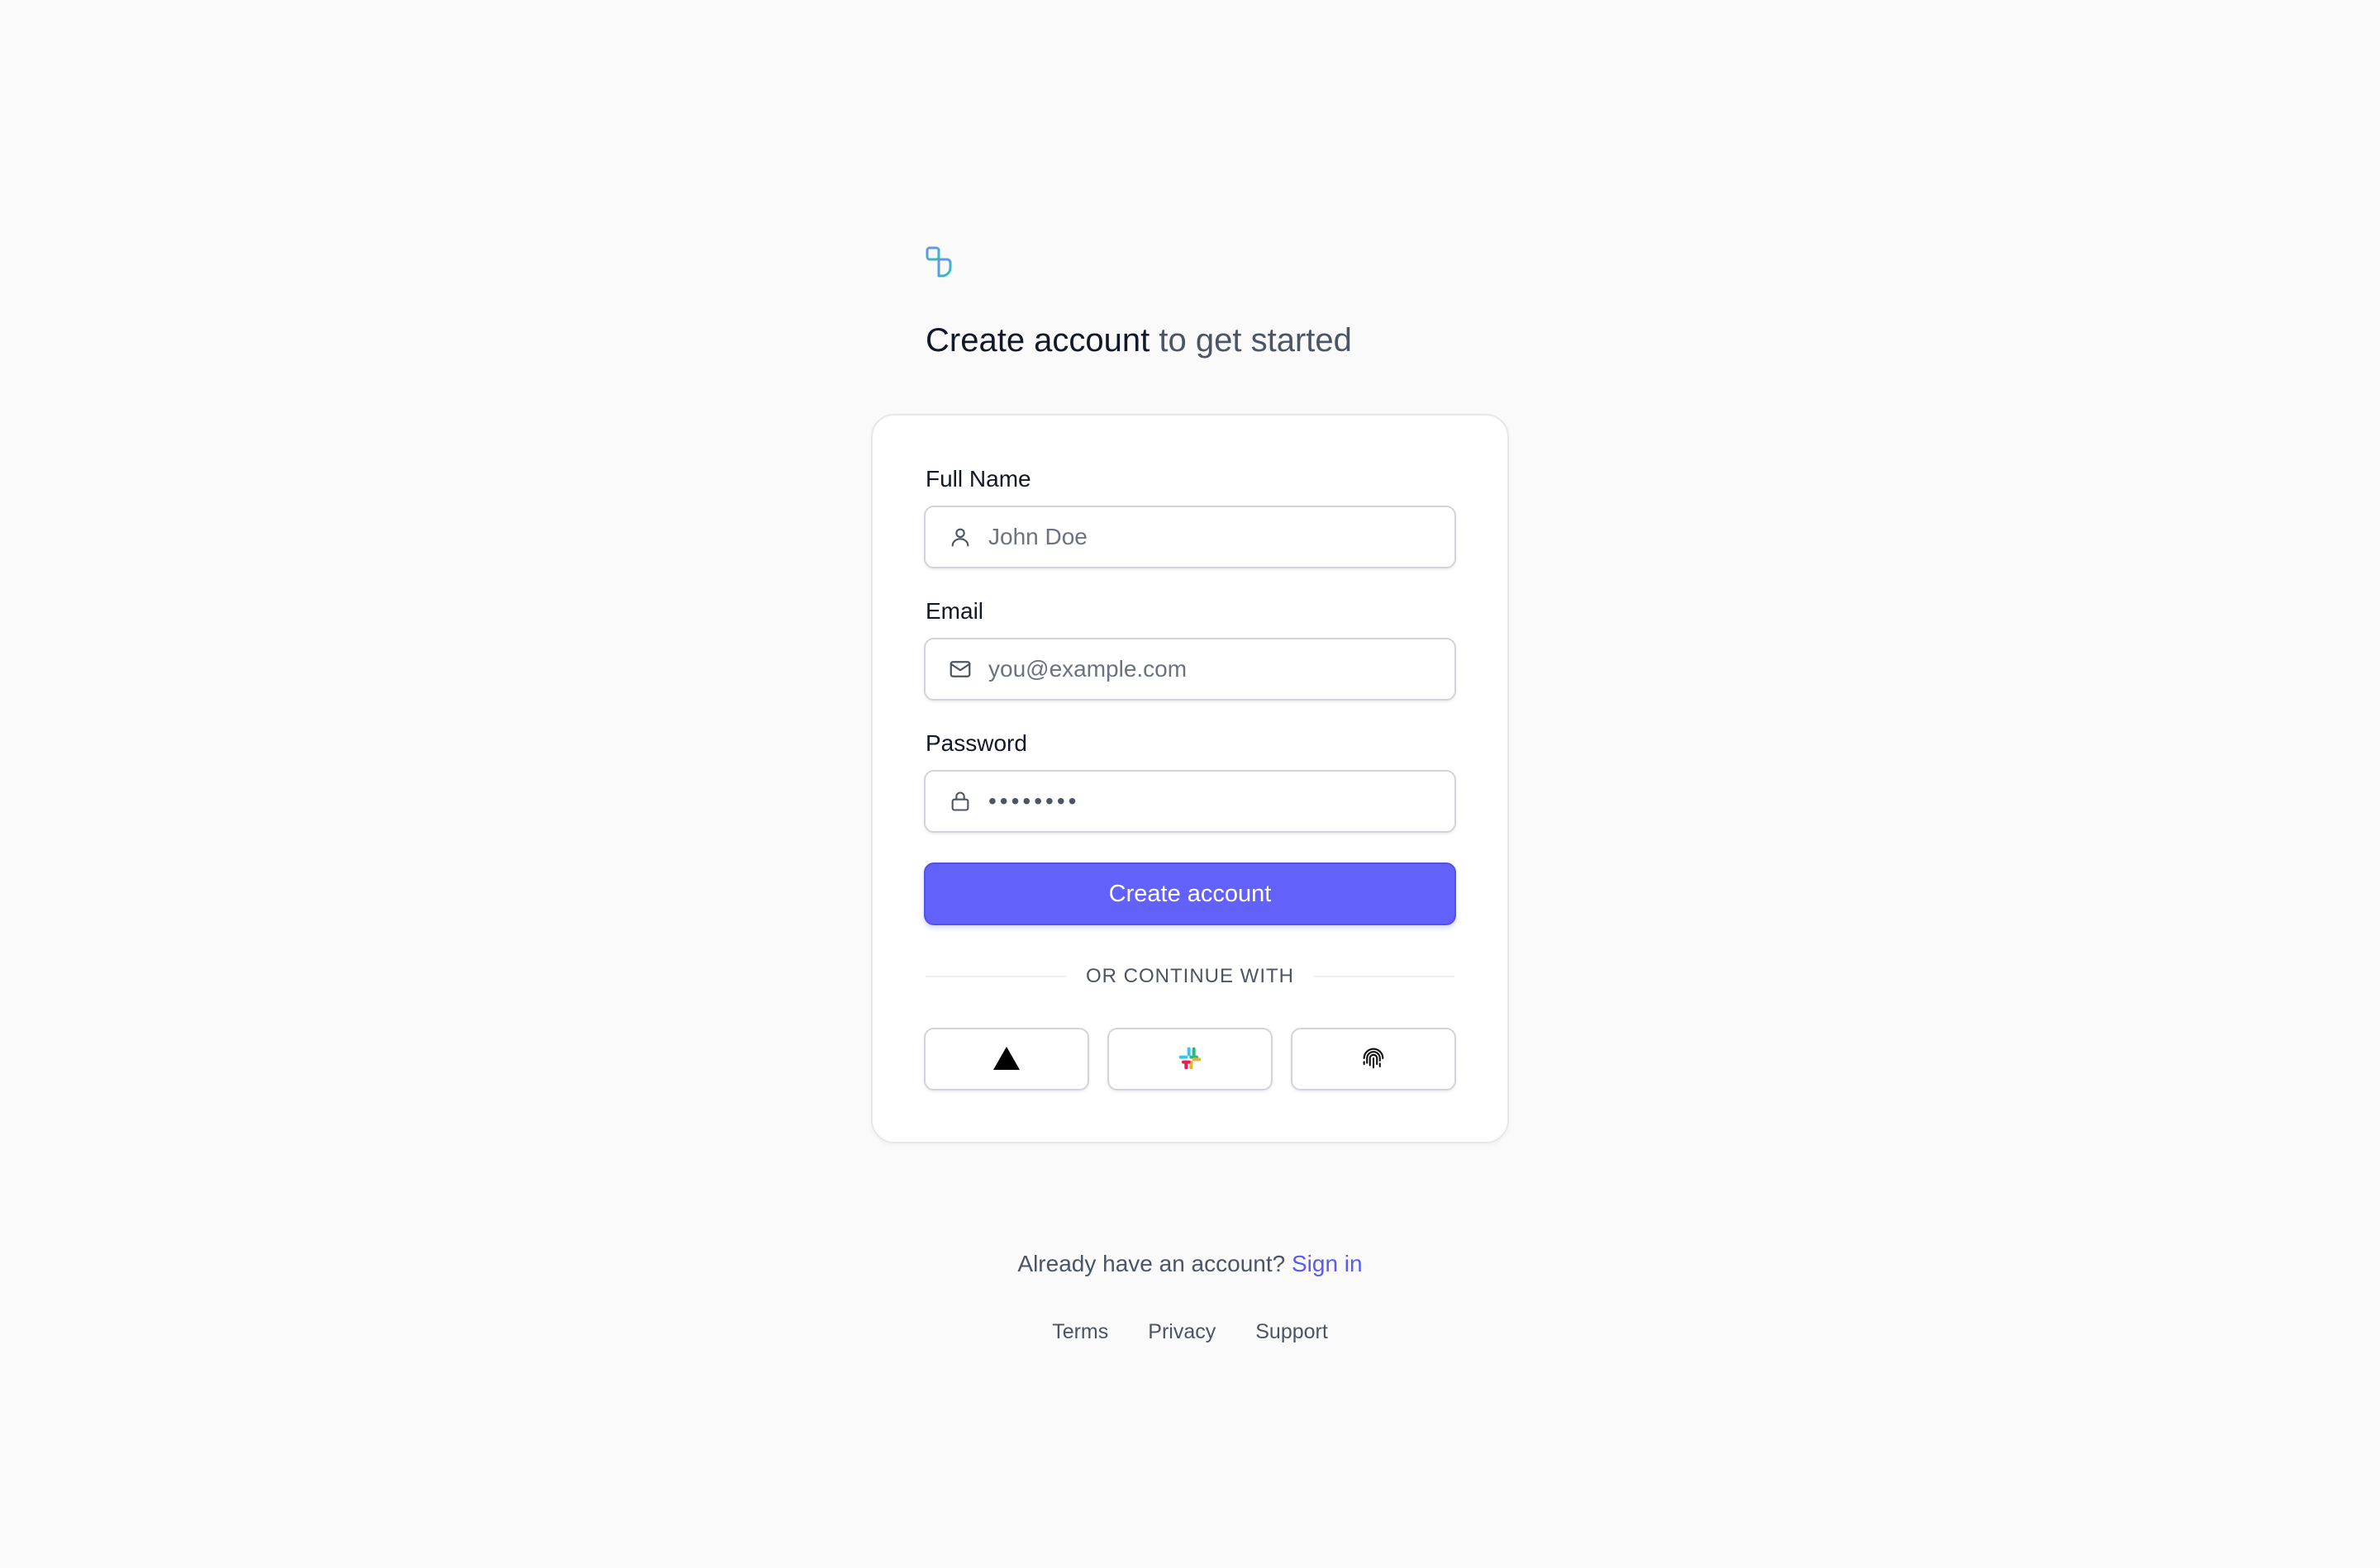 This screenshot has width=2380, height=1568. I want to click on slack-icon, so click(1190, 1060).